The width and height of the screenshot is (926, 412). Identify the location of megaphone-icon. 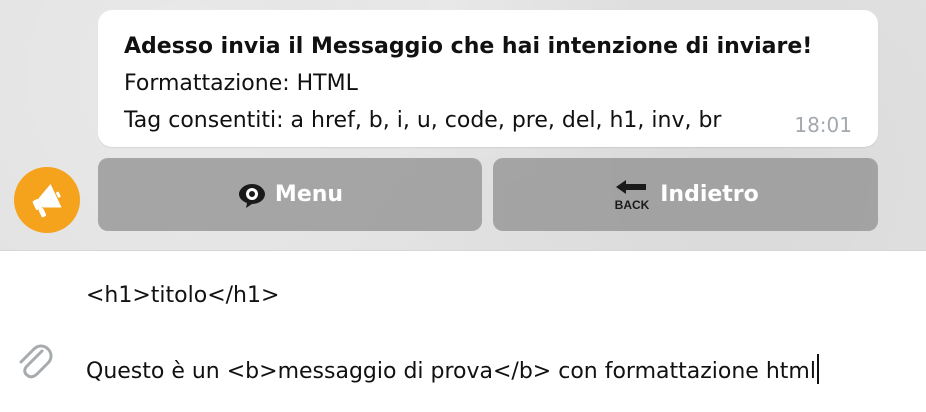
(47, 200).